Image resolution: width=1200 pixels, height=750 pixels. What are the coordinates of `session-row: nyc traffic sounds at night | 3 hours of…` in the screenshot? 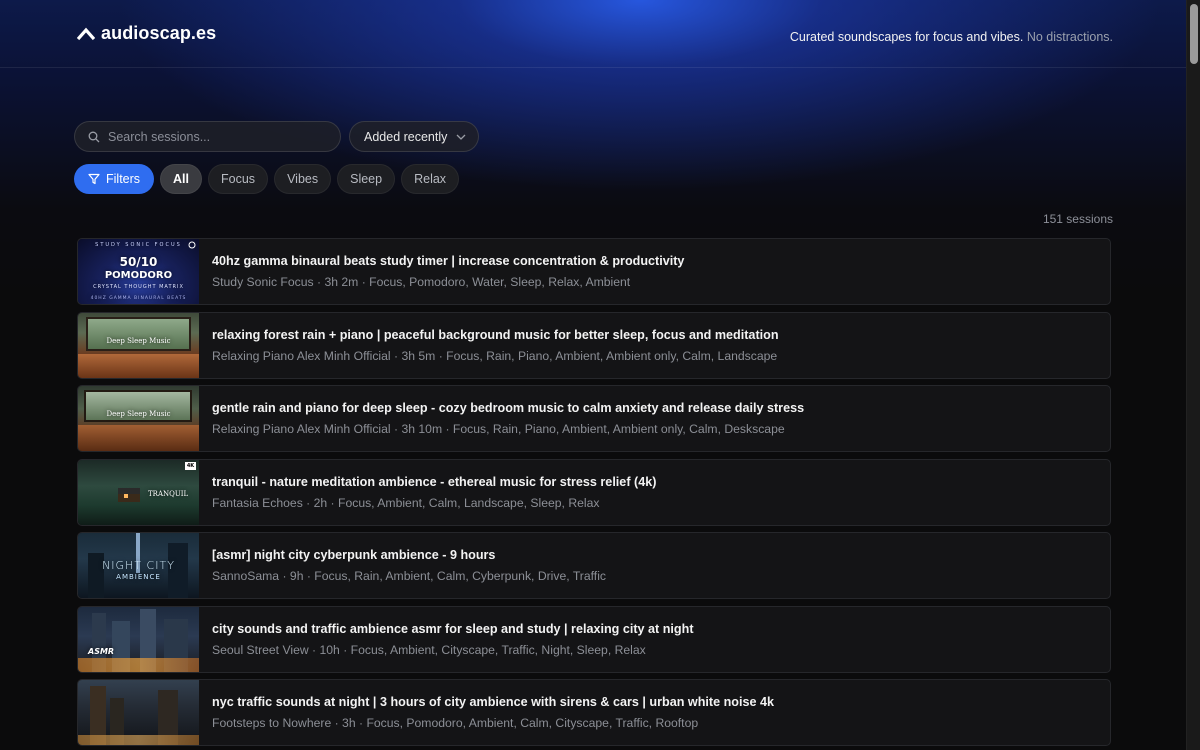 It's located at (594, 712).